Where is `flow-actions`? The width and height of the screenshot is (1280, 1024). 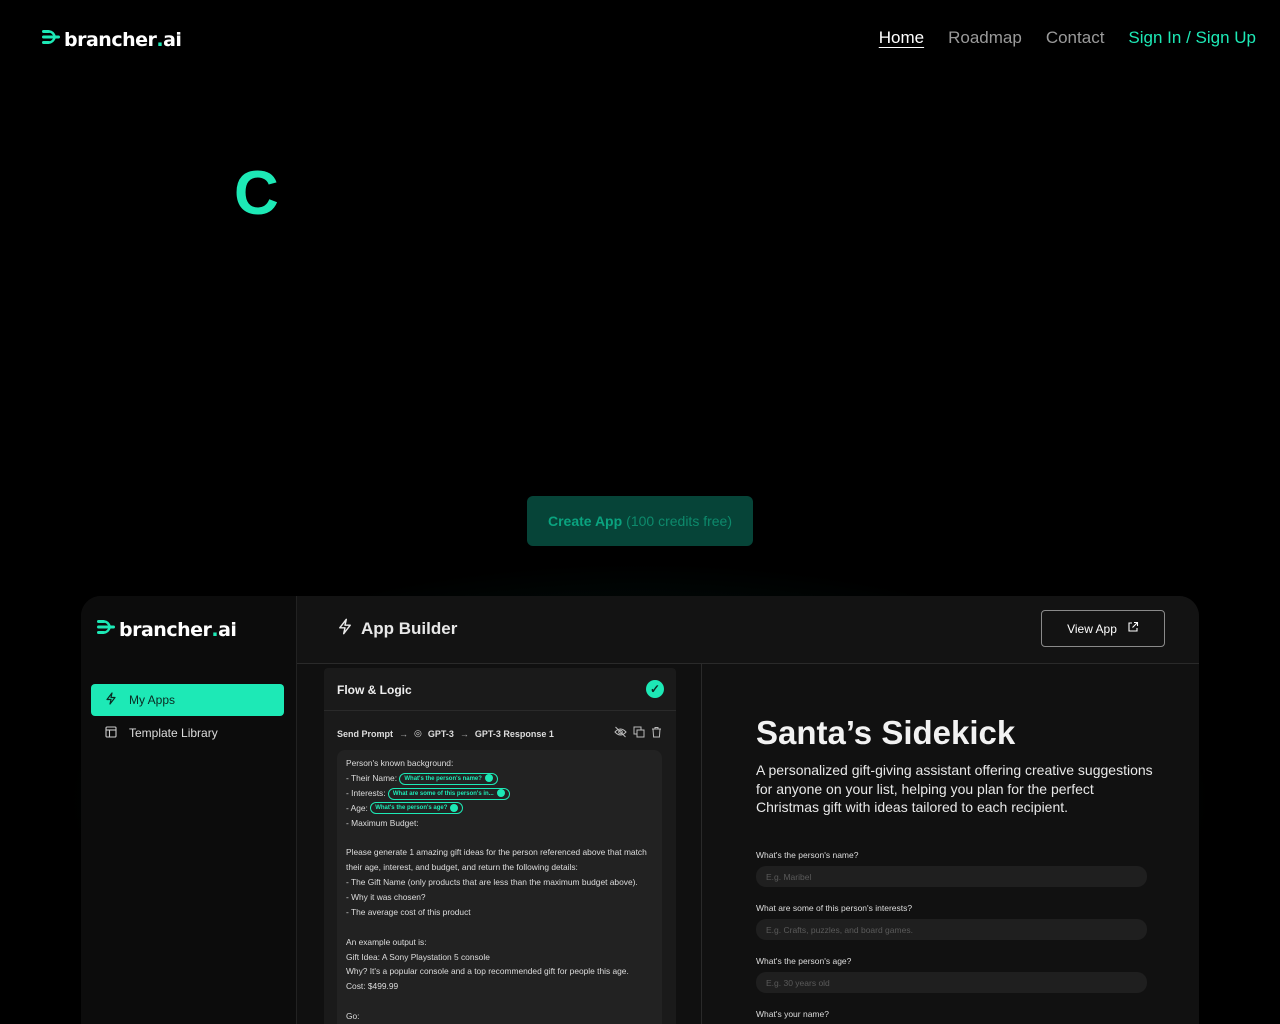
flow-actions is located at coordinates (638, 733).